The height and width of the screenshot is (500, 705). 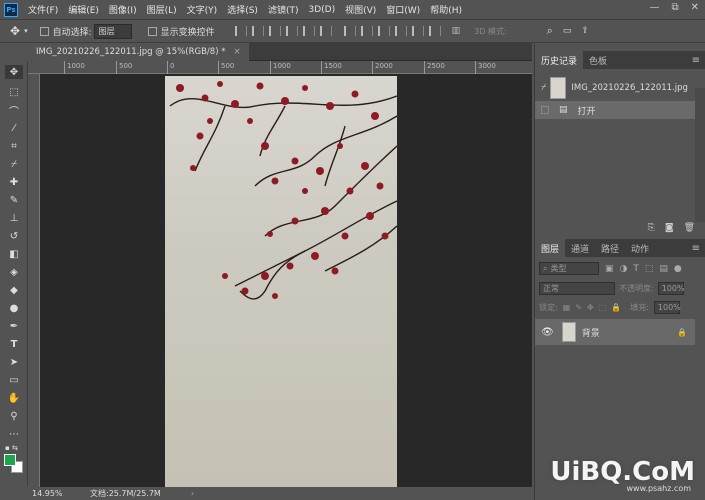 I want to click on align-vcenter-icon, so click(x=257, y=31).